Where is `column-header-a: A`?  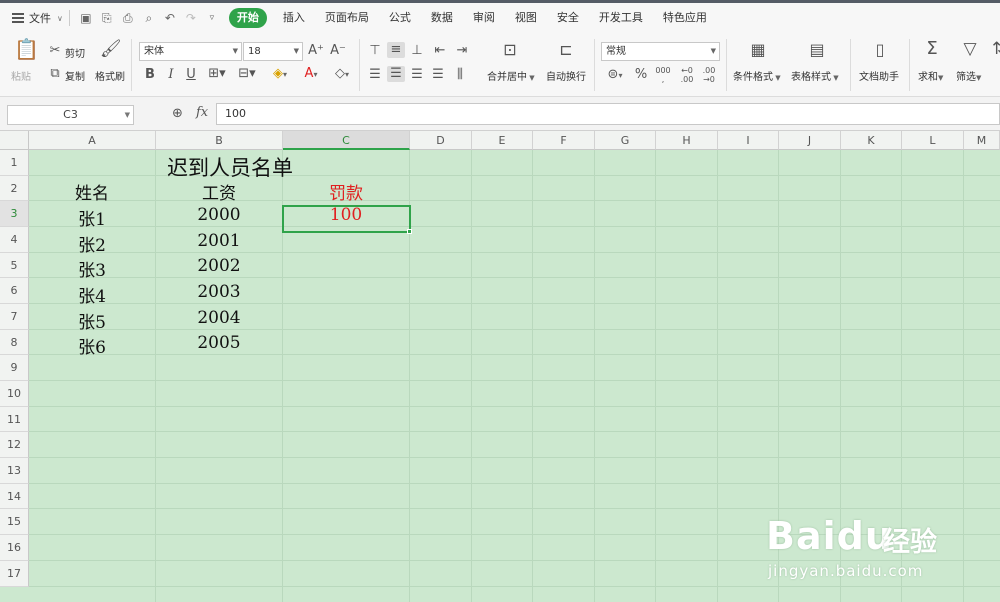 column-header-a: A is located at coordinates (92, 140).